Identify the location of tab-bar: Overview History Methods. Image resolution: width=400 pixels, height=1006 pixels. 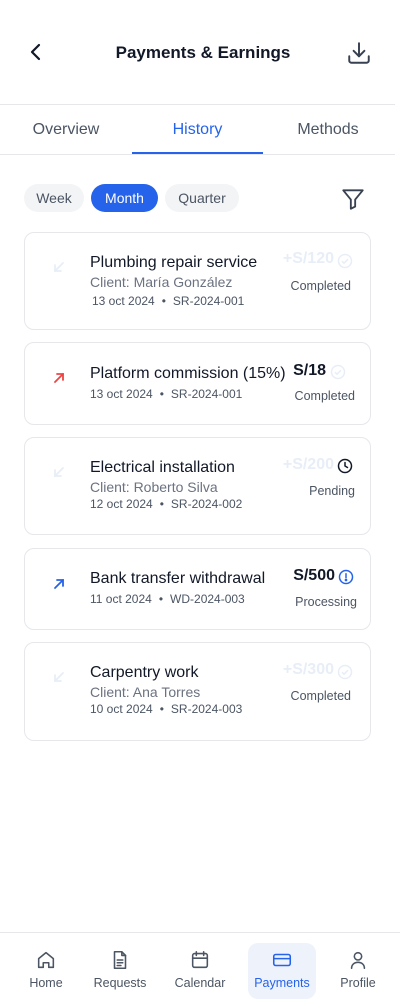
(197, 130).